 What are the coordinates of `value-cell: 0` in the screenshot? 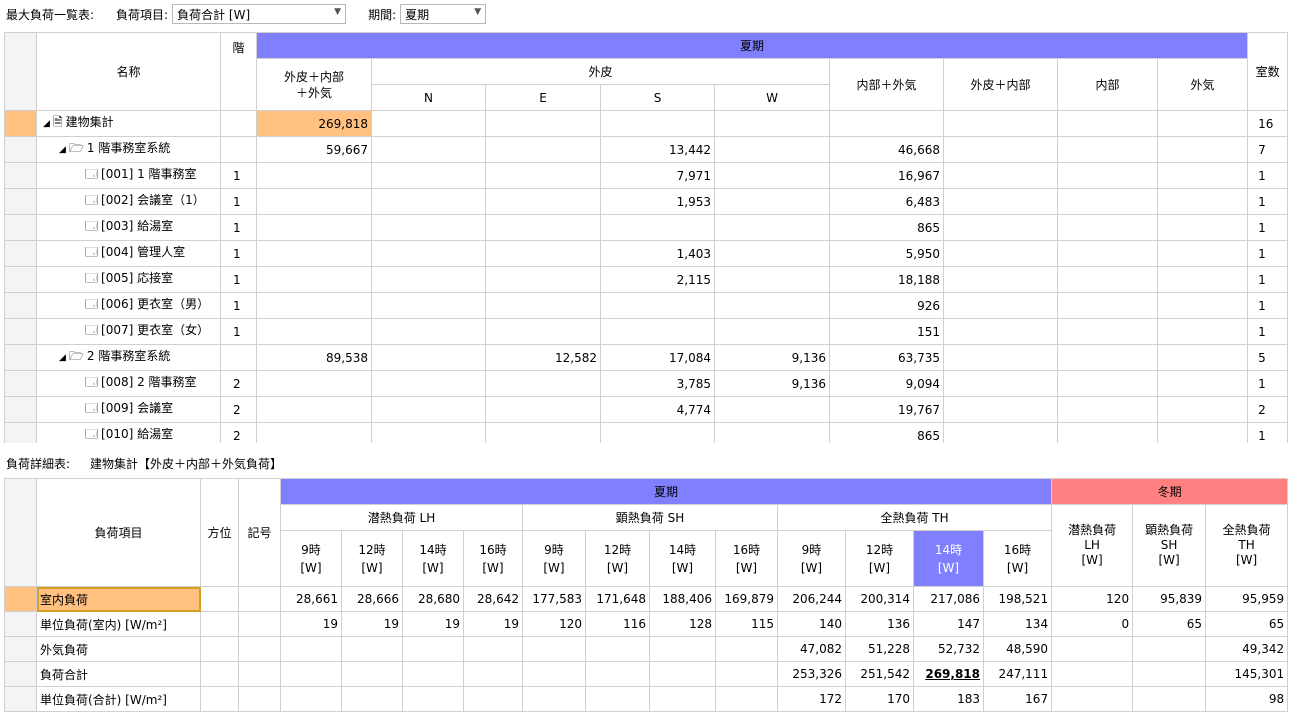 It's located at (1092, 624).